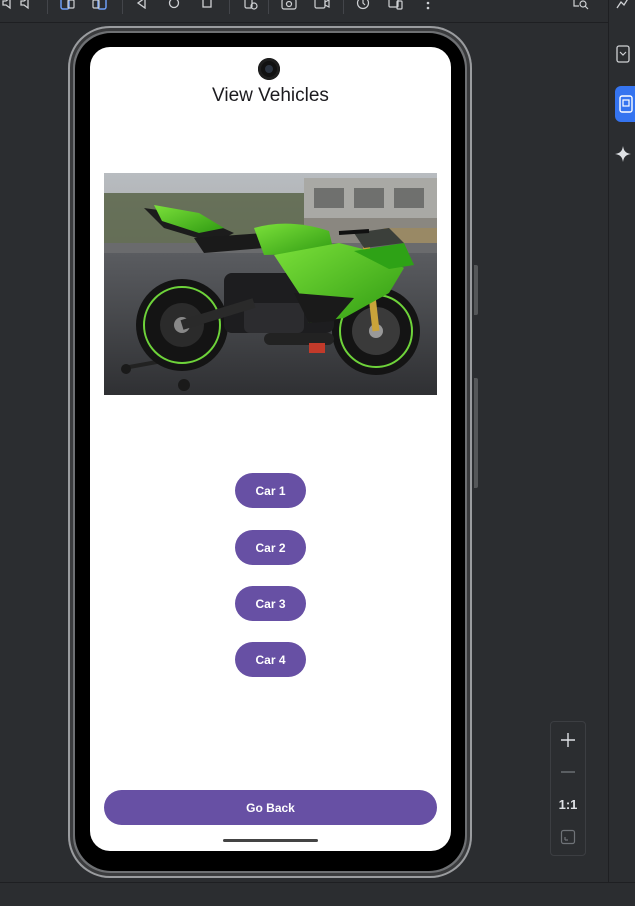 Image resolution: width=635 pixels, height=906 pixels. What do you see at coordinates (270, 490) in the screenshot?
I see `car-1-button: Car 1` at bounding box center [270, 490].